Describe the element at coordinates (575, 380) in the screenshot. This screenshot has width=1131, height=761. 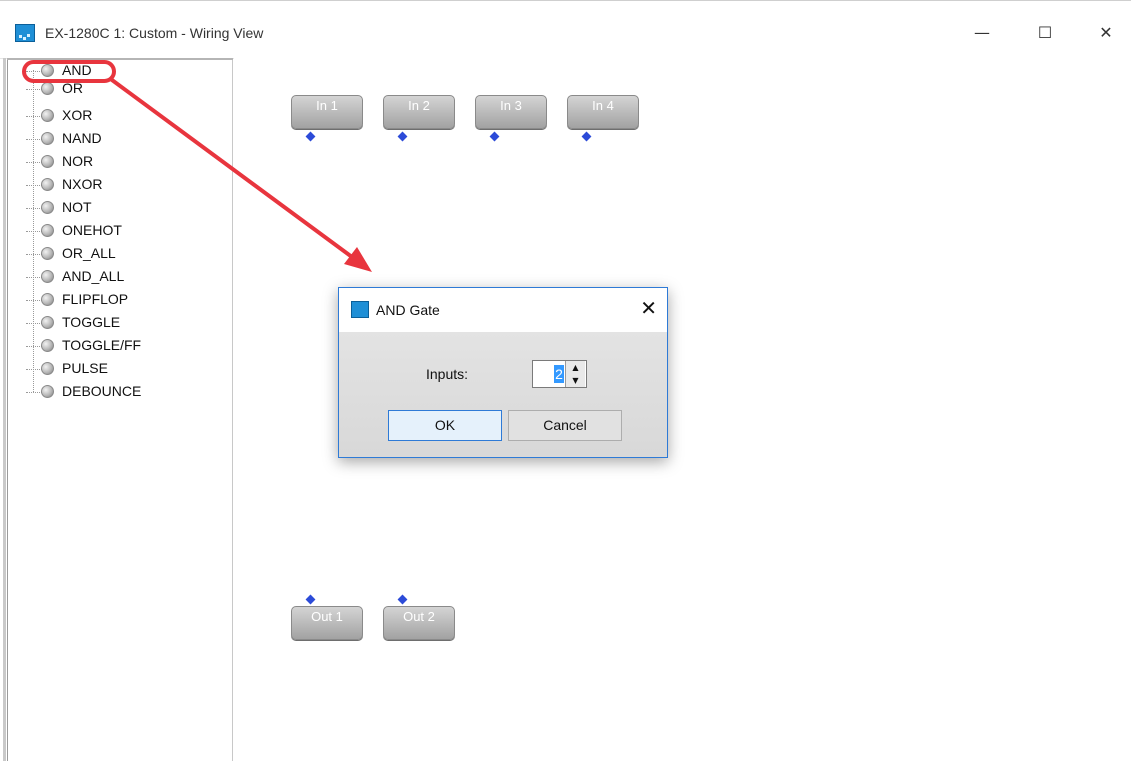
I see `spin-down-icon: ▼` at that location.